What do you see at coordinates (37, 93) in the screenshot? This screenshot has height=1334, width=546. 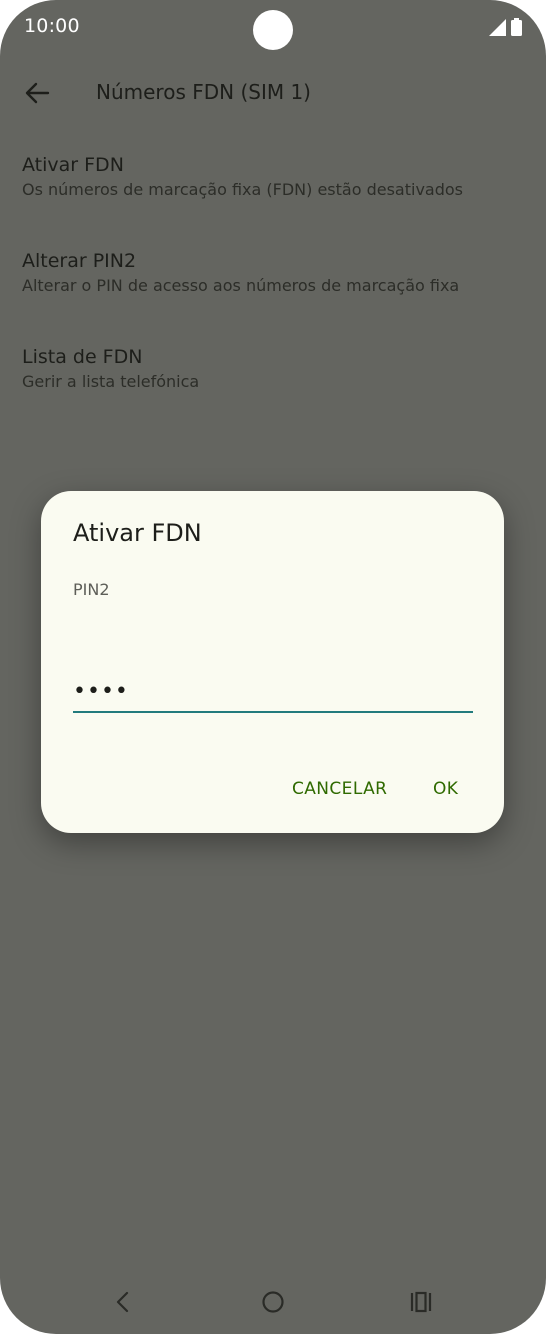 I see `back-arrow-icon` at bounding box center [37, 93].